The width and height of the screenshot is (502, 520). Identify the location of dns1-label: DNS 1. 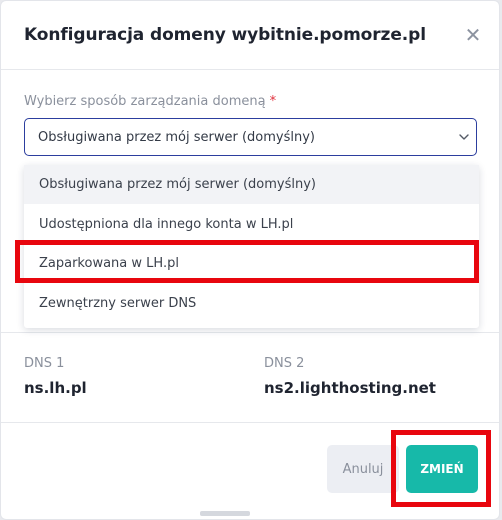
(44, 363).